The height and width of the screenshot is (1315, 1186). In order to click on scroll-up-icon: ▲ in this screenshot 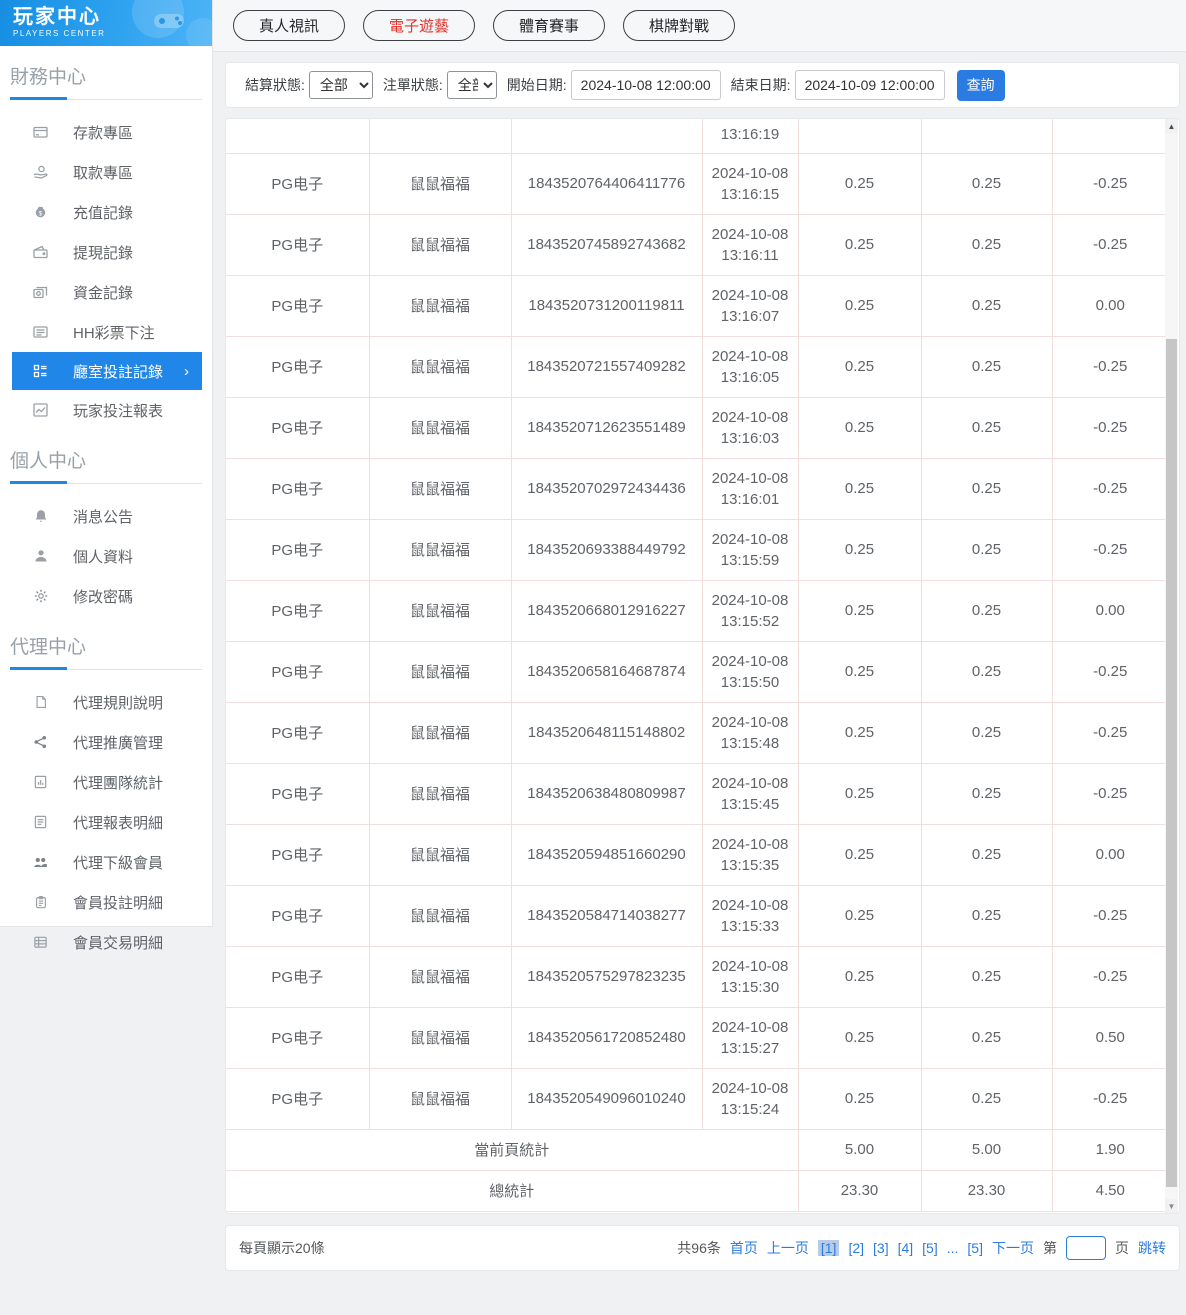, I will do `click(1171, 126)`.